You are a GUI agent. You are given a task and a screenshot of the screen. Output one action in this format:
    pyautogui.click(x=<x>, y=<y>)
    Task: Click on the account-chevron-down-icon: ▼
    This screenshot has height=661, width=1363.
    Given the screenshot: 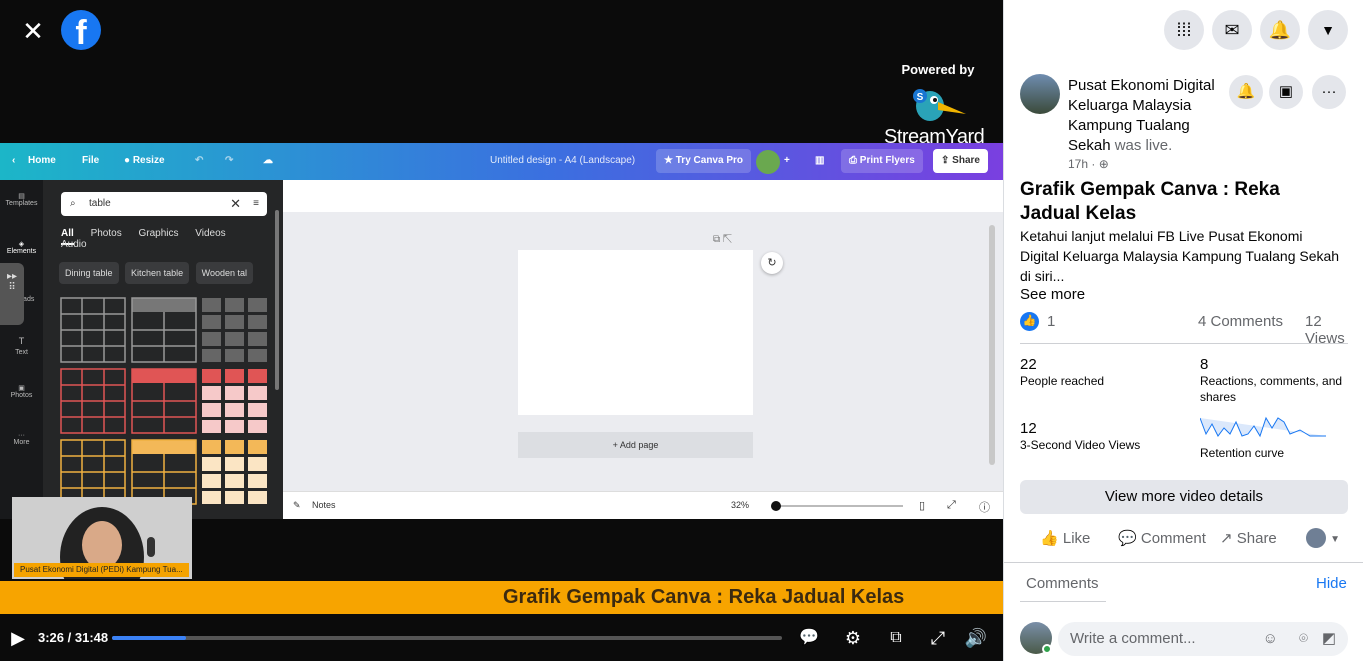 What is the action you would take?
    pyautogui.click(x=1328, y=30)
    